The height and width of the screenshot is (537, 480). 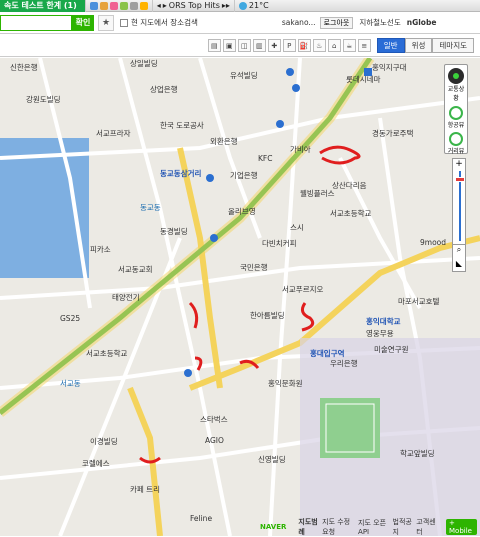 What do you see at coordinates (373, 527) in the screenshot?
I see `footer-link: 지도 오픈API` at bounding box center [373, 527].